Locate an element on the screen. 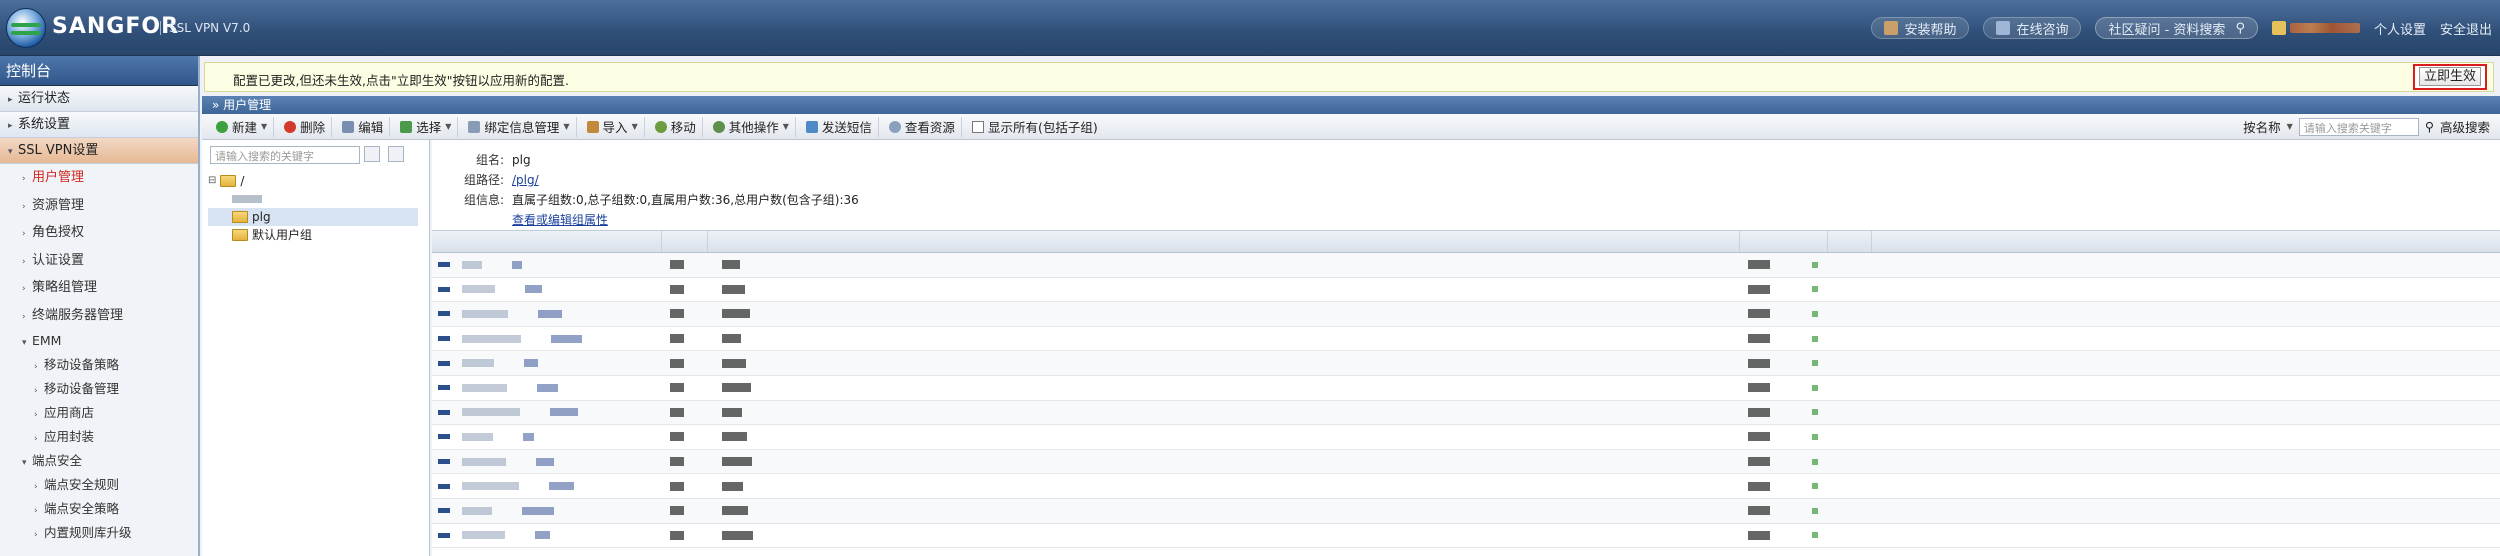 The image size is (2500, 556). tree-node-default-group: 默认用户组 is located at coordinates (313, 235).